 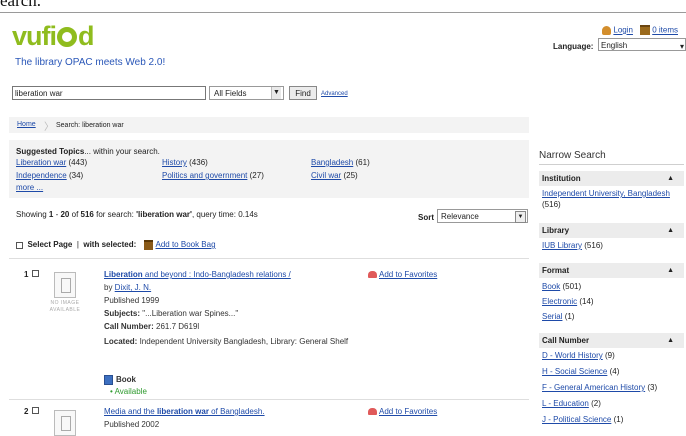 I want to click on facet-item: F - General American History (3), so click(x=613, y=387).